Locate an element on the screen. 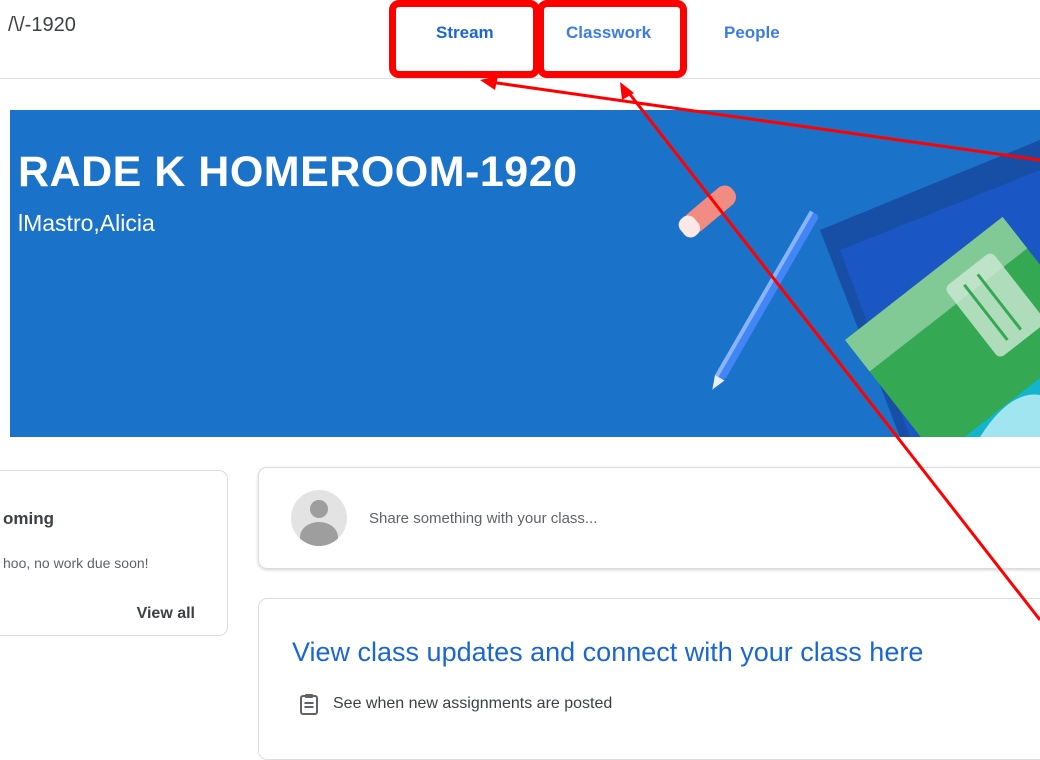 Image resolution: width=1040 pixels, height=760 pixels. top-app-bar: /\/-1920 Stream Classwork People is located at coordinates (520, 39).